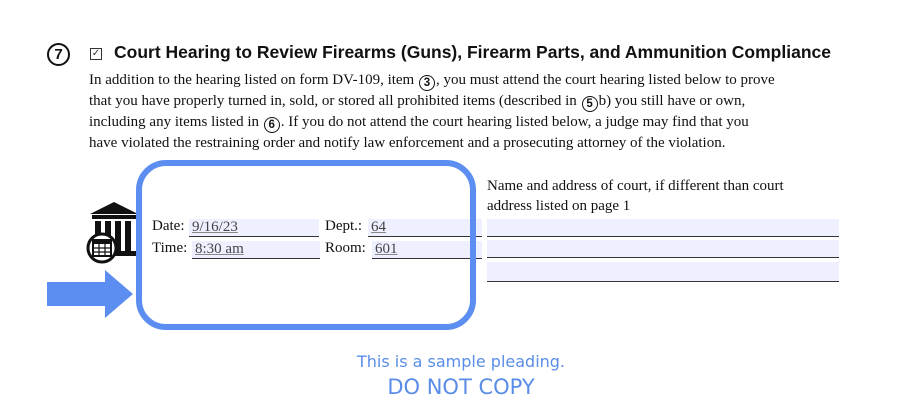 This screenshot has height=412, width=922. What do you see at coordinates (271, 125) in the screenshot?
I see `item-reference-6: 6` at bounding box center [271, 125].